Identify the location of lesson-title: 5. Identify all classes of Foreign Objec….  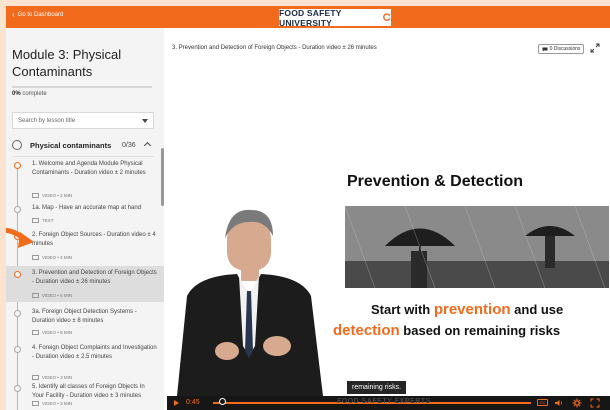
(88, 391).